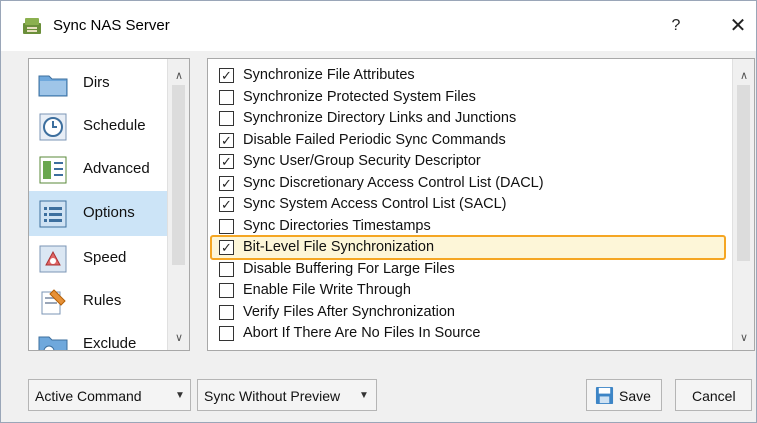 This screenshot has height=423, width=757. I want to click on option-row: Synchronize Protected System Files, so click(467, 97).